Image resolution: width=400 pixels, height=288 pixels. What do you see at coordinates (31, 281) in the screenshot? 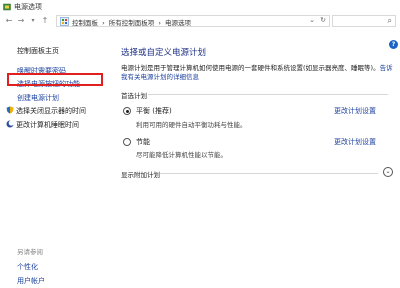
I see `sidebar-item-user-accounts: 用户帐户` at bounding box center [31, 281].